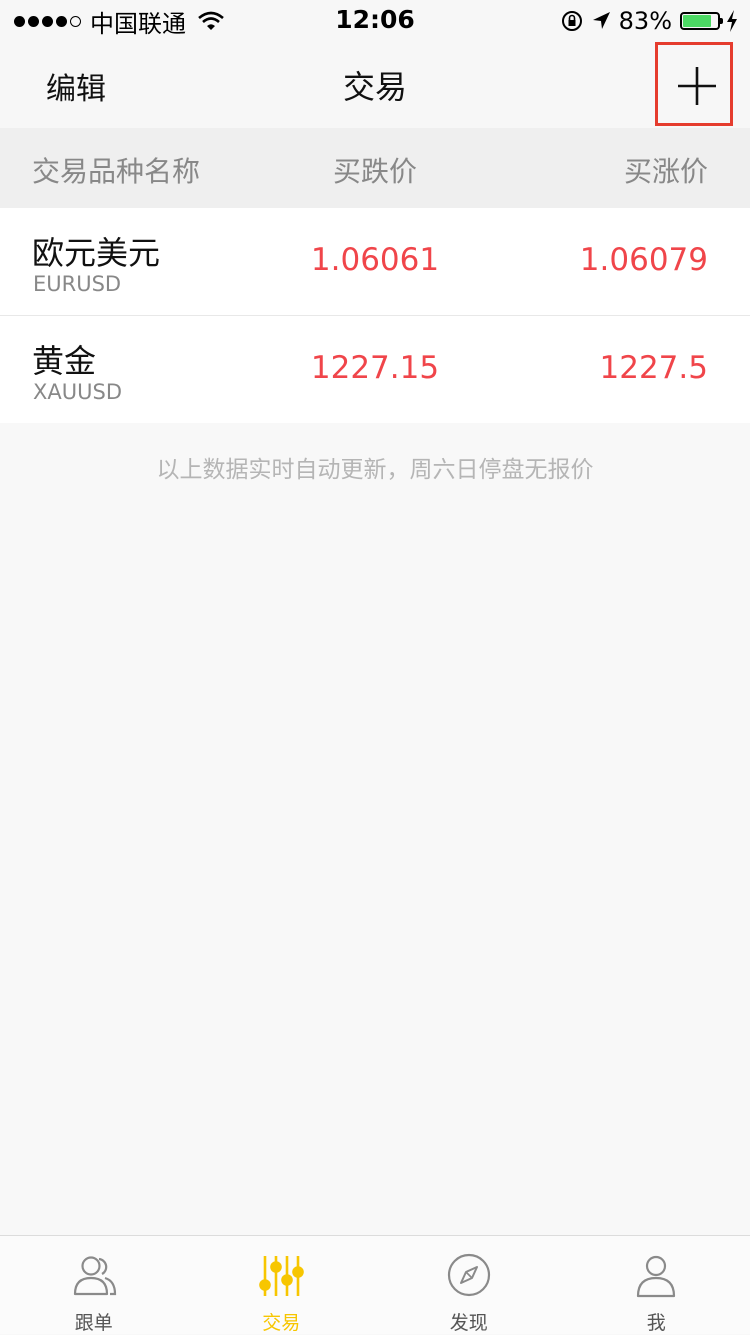 The image size is (750, 1335). I want to click on instrument-row: 欧元美元 EURUSD 1.06061 1.06079, so click(375, 261).